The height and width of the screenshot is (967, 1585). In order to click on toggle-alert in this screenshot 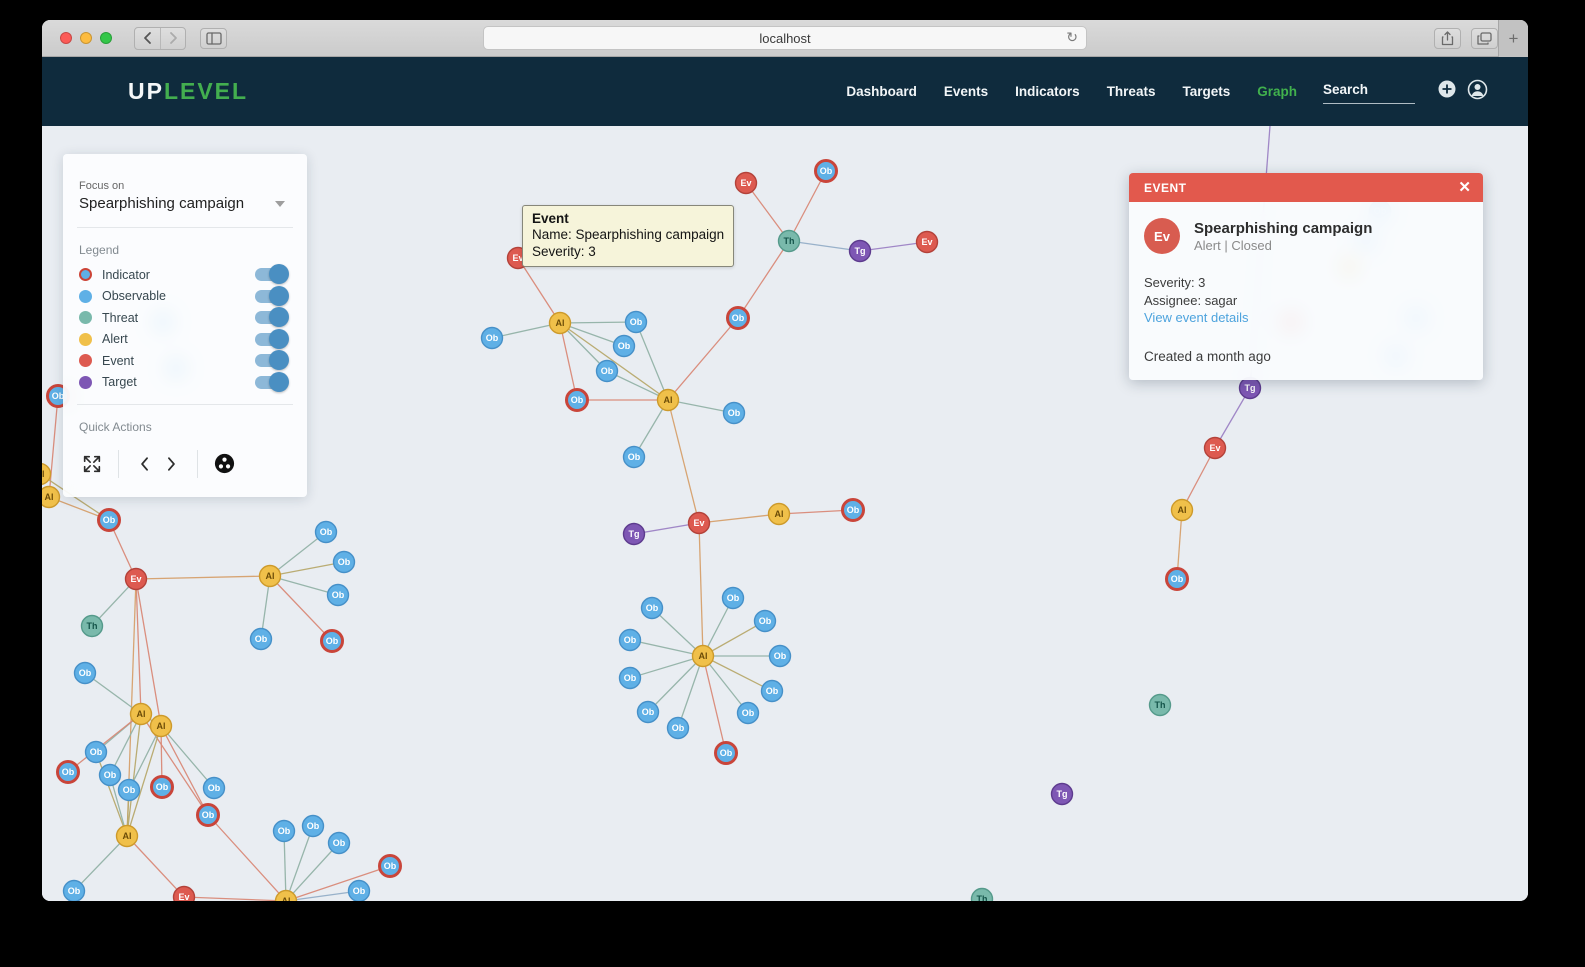, I will do `click(272, 338)`.